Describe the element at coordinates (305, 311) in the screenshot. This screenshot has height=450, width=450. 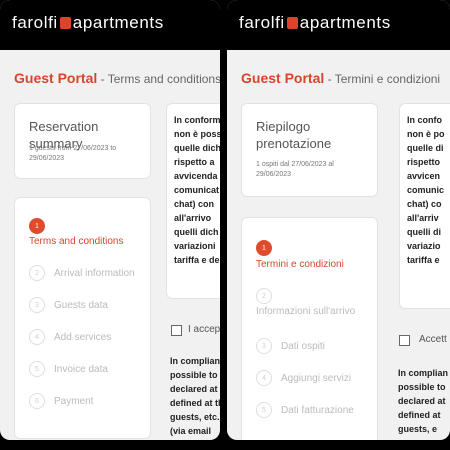
I see `step-arrival-label: Informazioni sull'arrivo` at that location.